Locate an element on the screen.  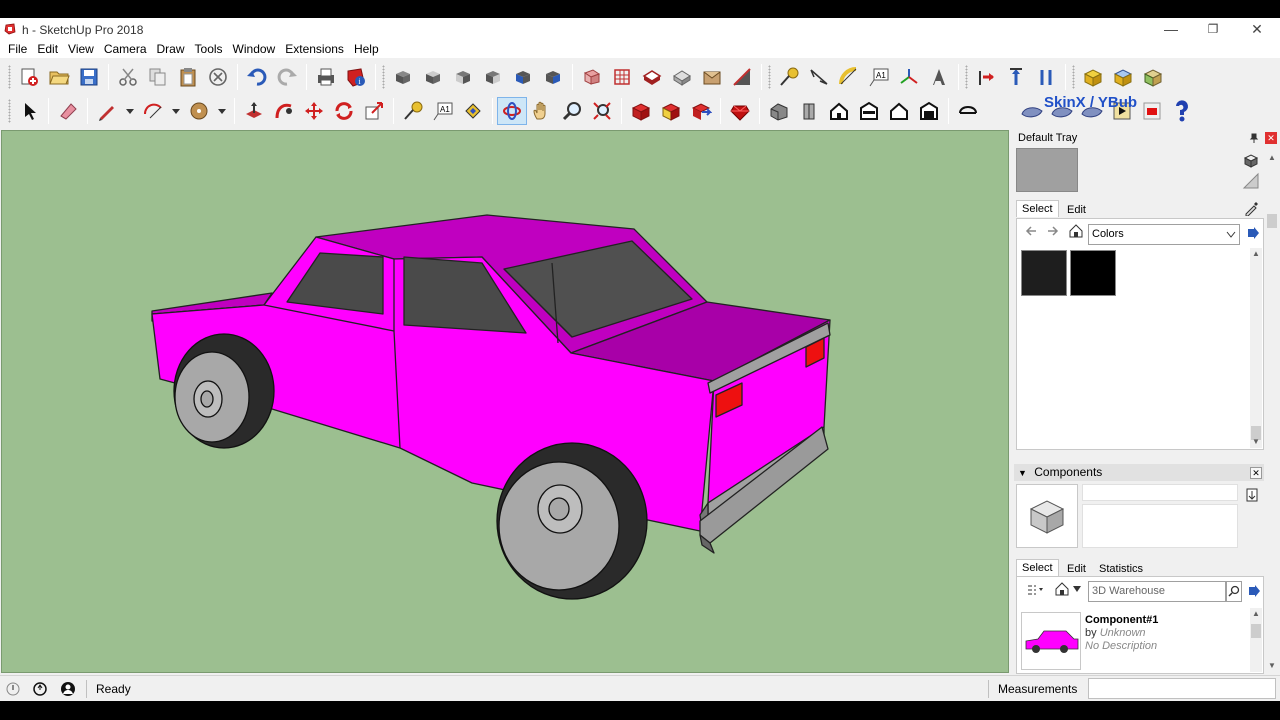
copy-button is located at coordinates (158, 77).